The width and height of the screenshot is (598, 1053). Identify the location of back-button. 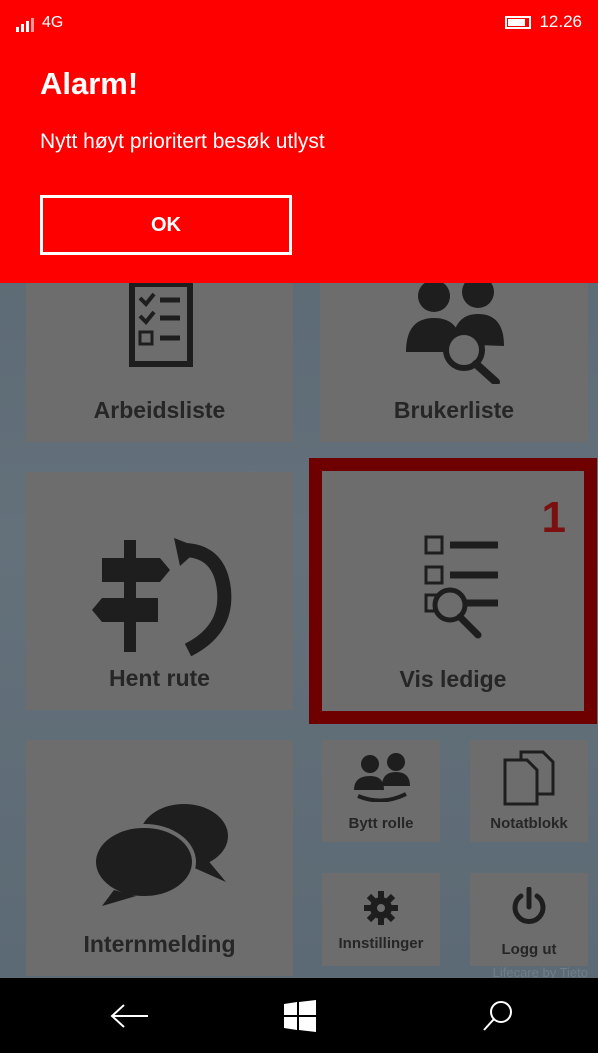
(130, 1015).